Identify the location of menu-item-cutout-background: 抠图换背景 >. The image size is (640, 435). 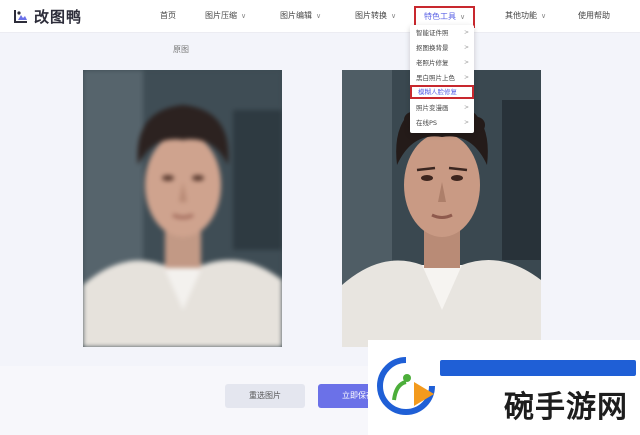
(442, 48).